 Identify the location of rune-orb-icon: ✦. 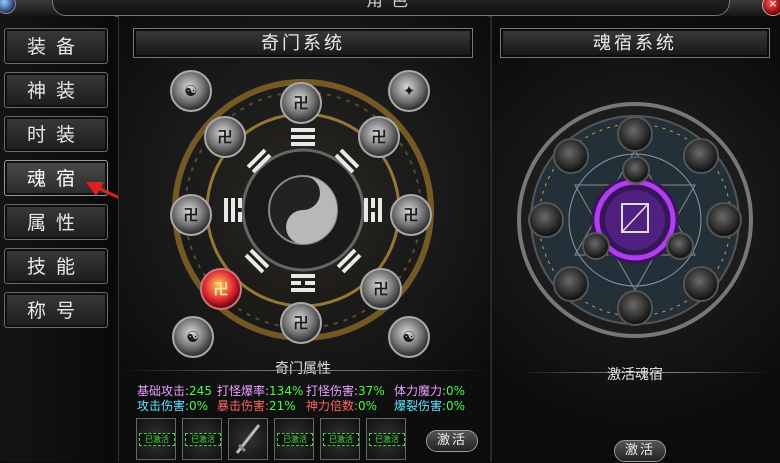
(409, 91).